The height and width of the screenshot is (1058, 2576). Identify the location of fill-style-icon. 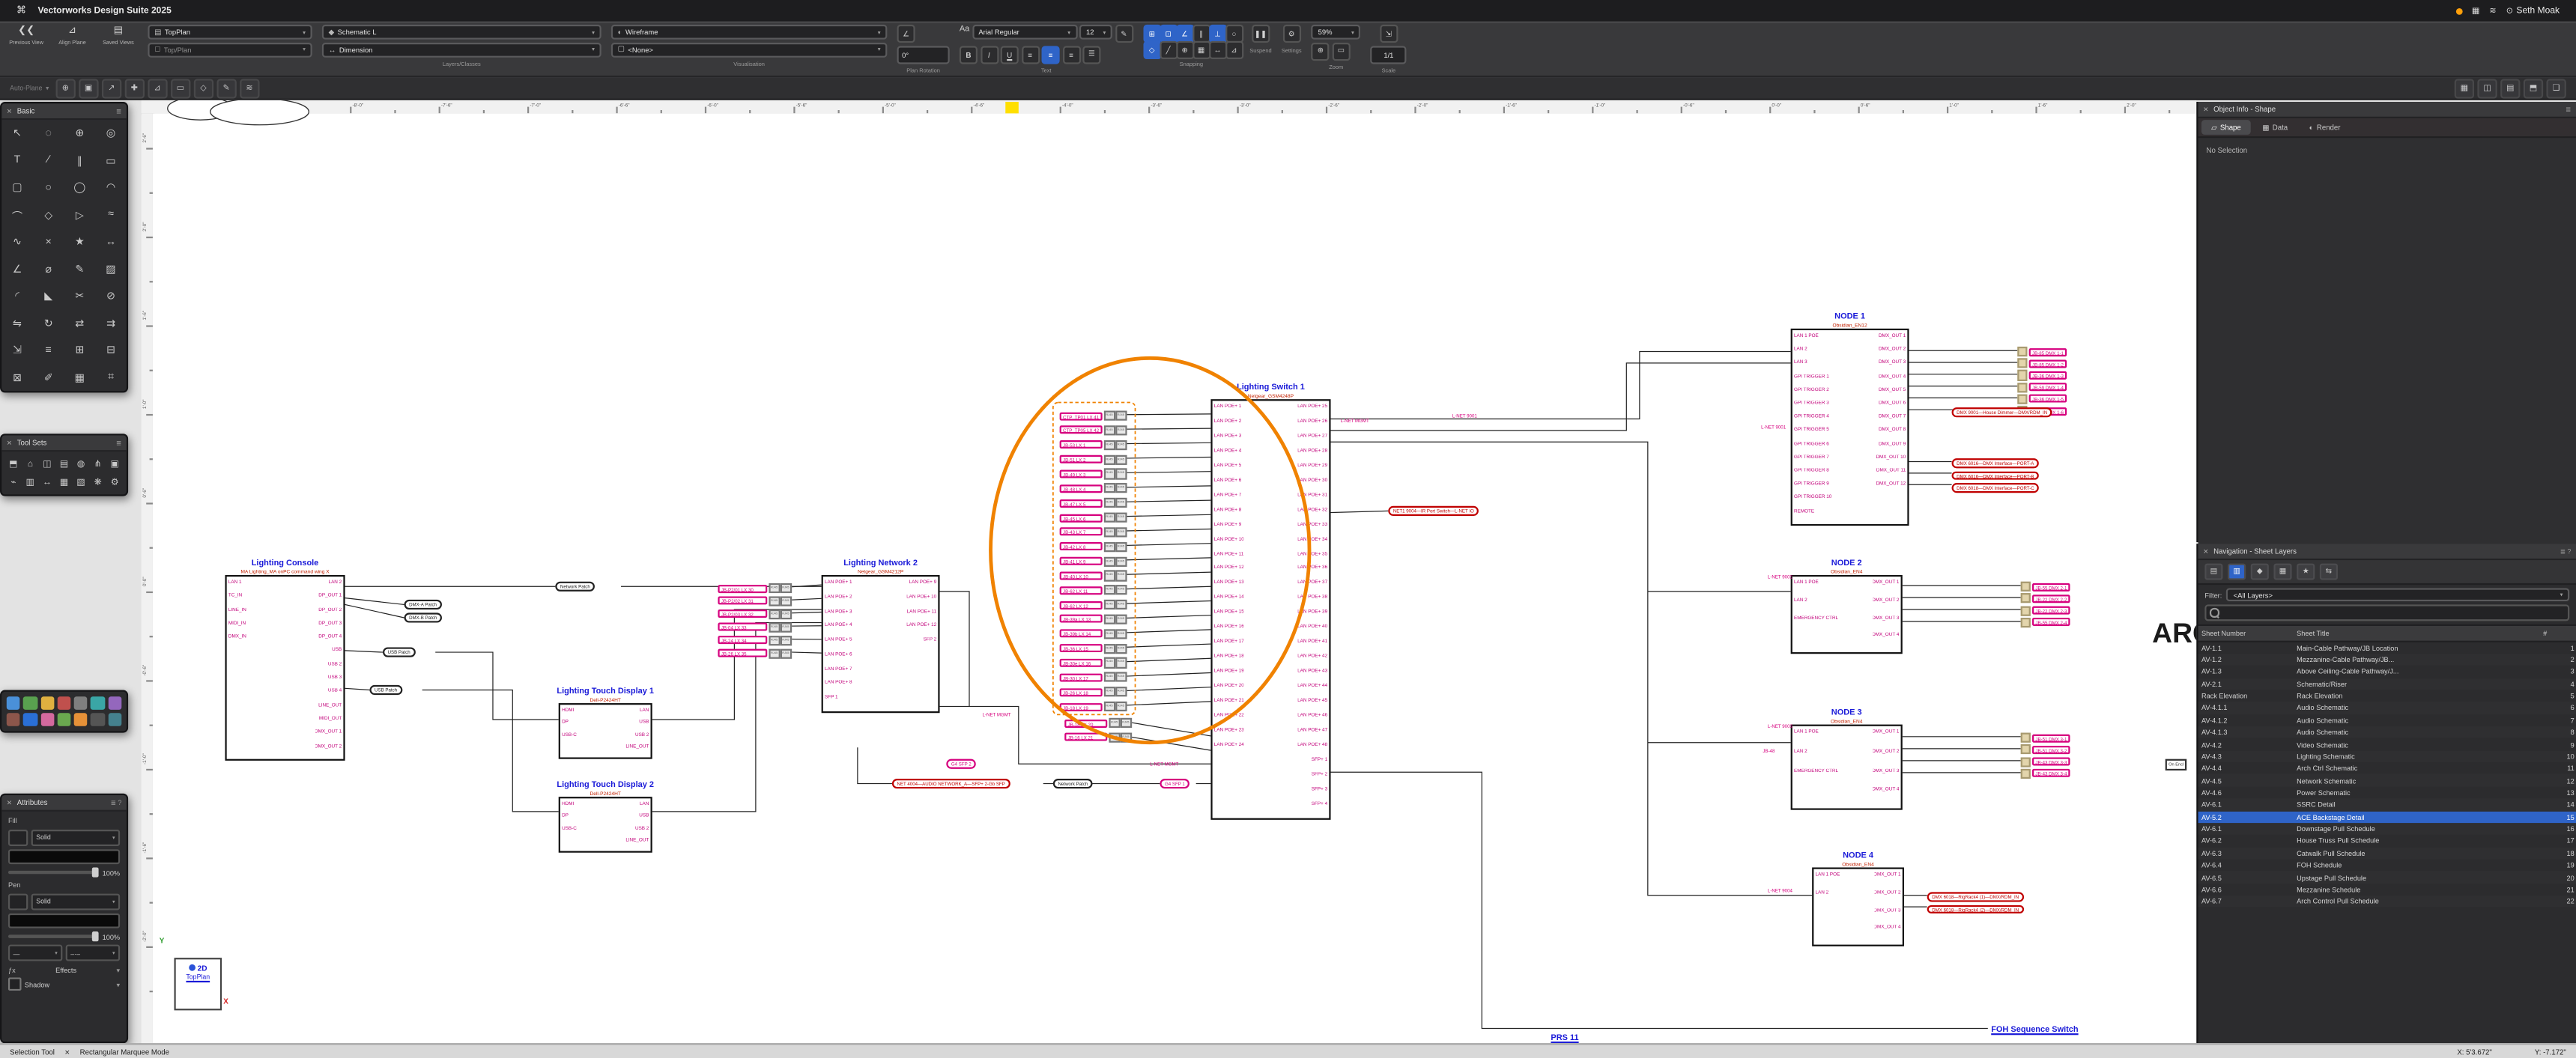
(17, 836).